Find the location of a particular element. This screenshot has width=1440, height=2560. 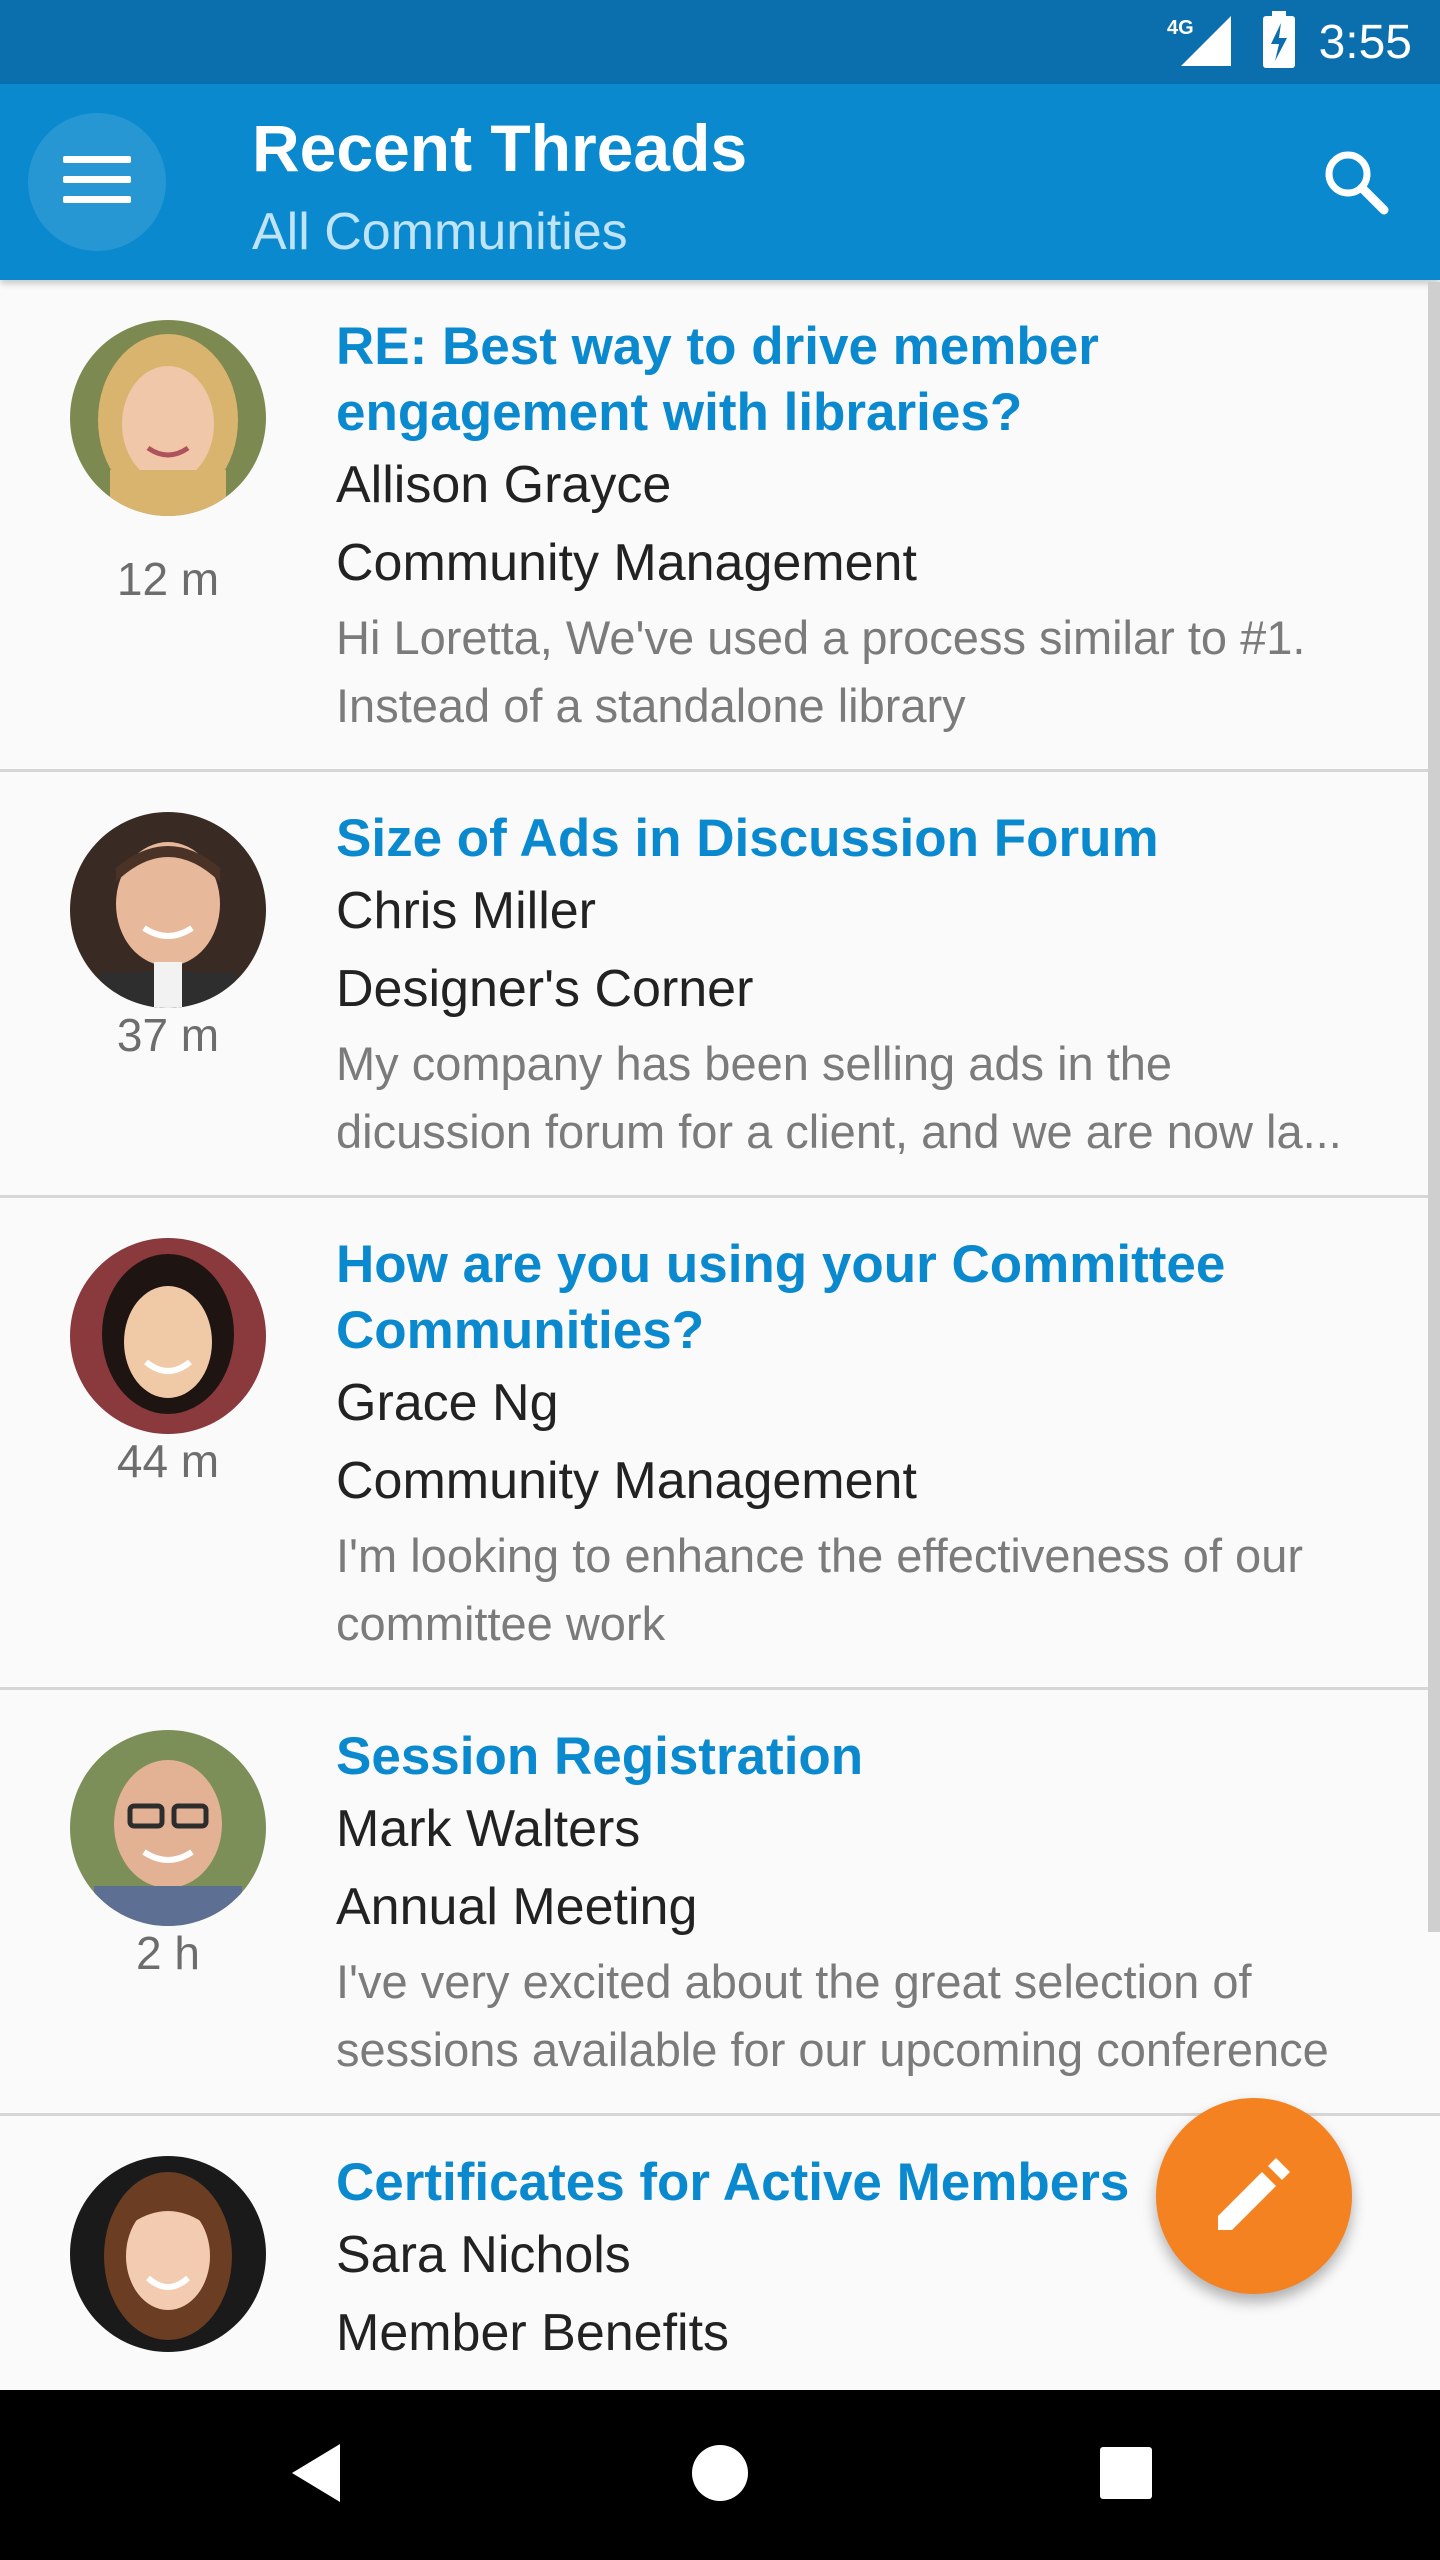

home-button is located at coordinates (720, 2475).